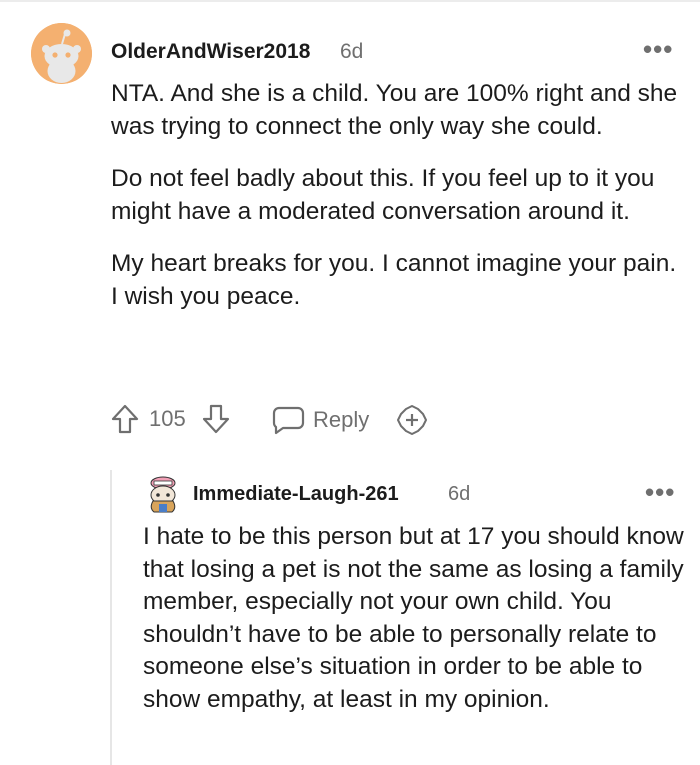 The width and height of the screenshot is (700, 765). What do you see at coordinates (216, 419) in the screenshot?
I see `downvote-arrow-icon` at bounding box center [216, 419].